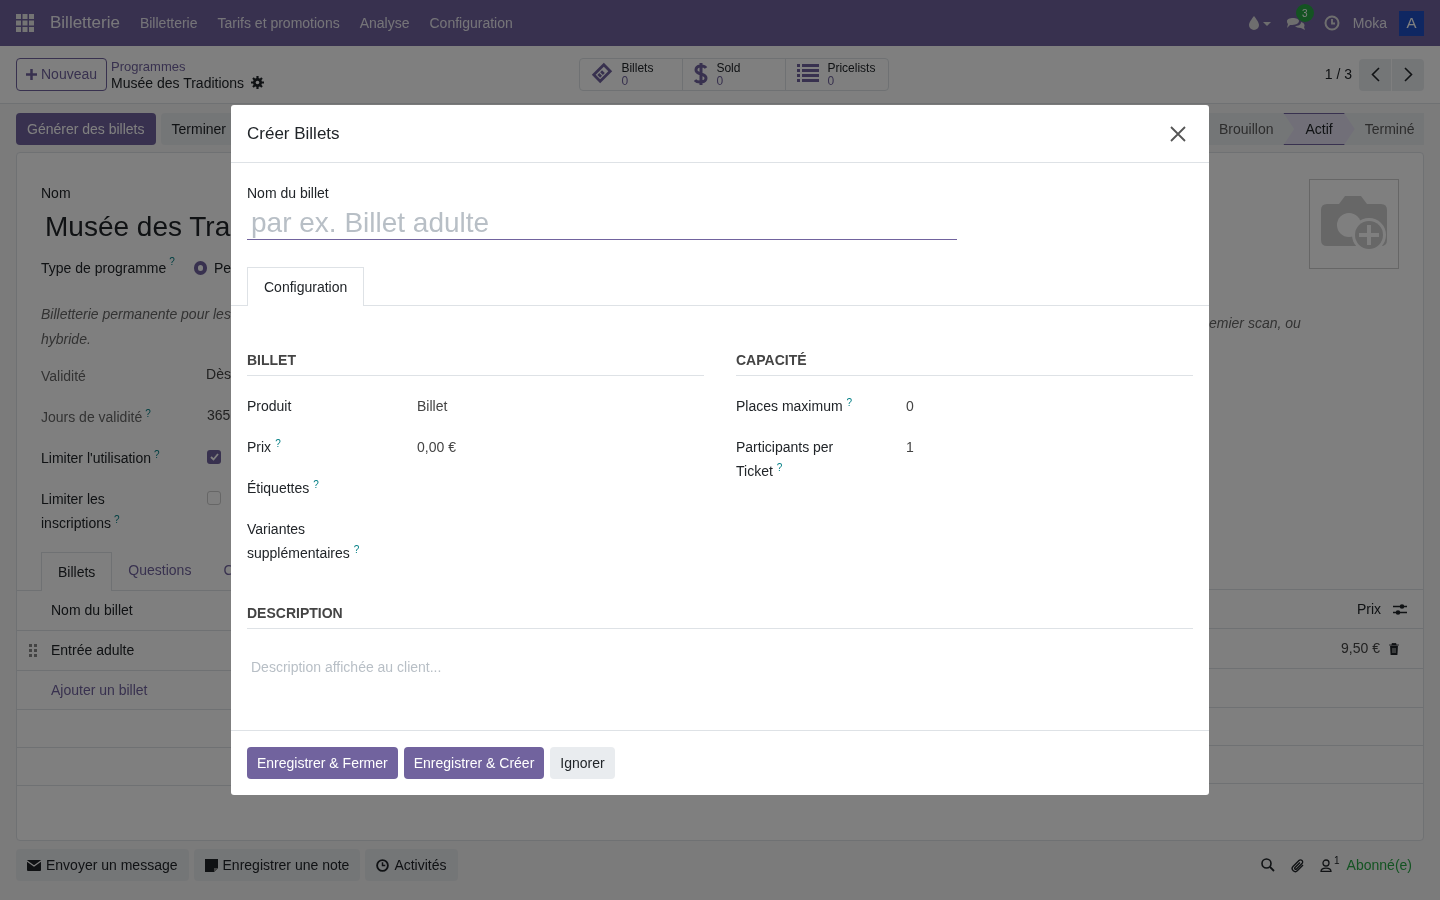 The height and width of the screenshot is (900, 1440). I want to click on stage-button: Terminé, so click(1389, 129).